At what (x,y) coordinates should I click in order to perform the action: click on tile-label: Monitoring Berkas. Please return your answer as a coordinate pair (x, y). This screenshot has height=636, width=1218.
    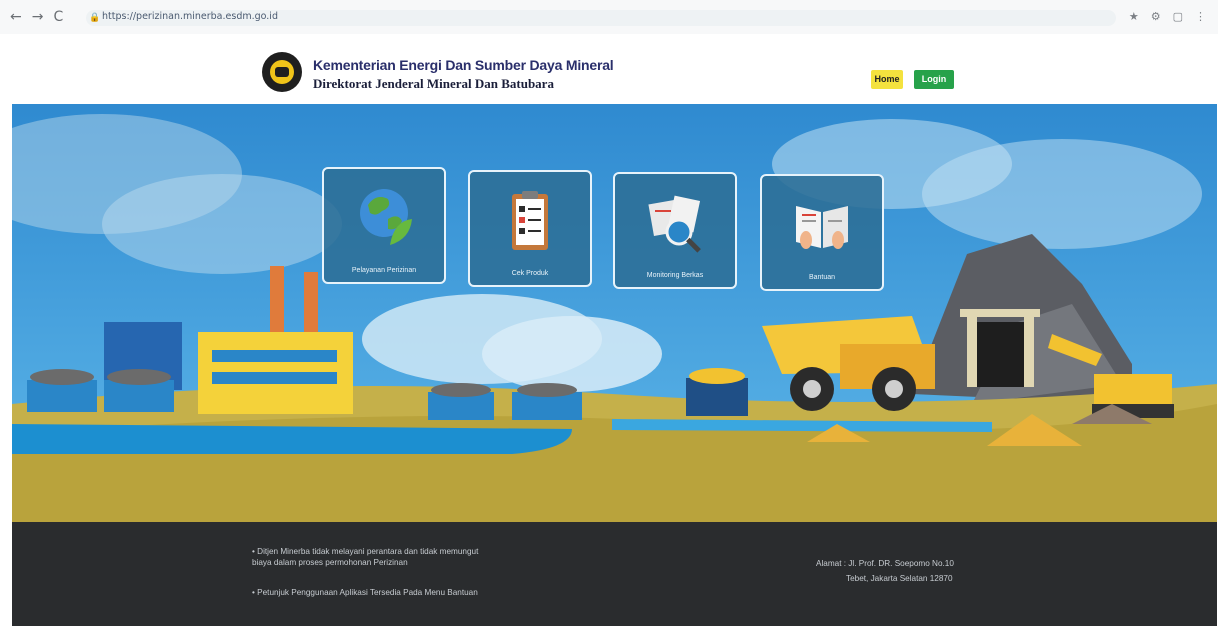
    Looking at the image, I should click on (675, 275).